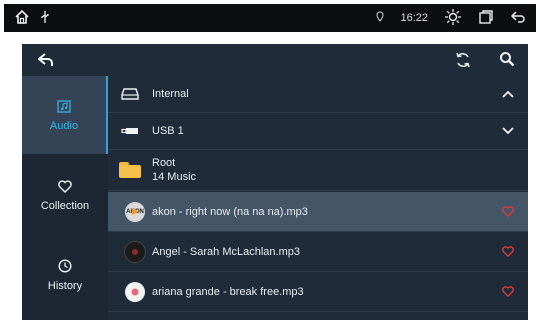 The width and height of the screenshot is (540, 324). I want to click on home-icon, so click(22, 18).